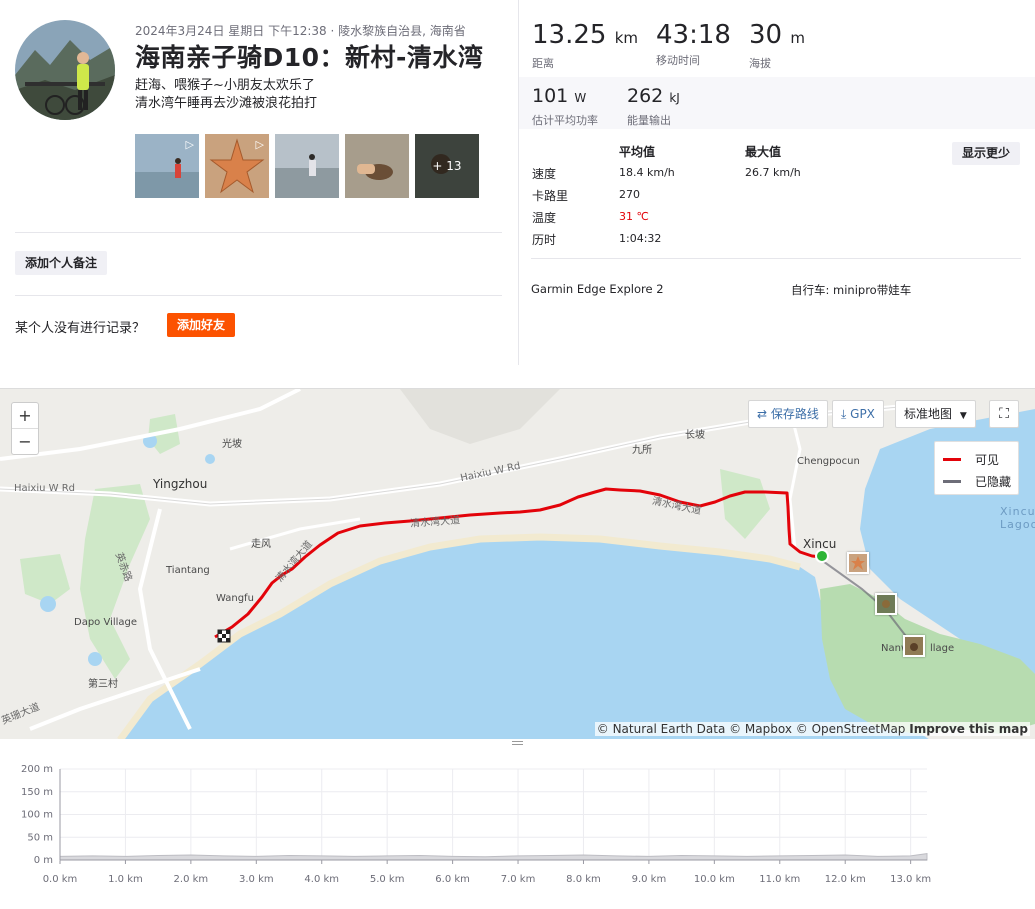 The height and width of the screenshot is (909, 1035). Describe the element at coordinates (760, 63) in the screenshot. I see `elevation-label: 海拔` at that location.